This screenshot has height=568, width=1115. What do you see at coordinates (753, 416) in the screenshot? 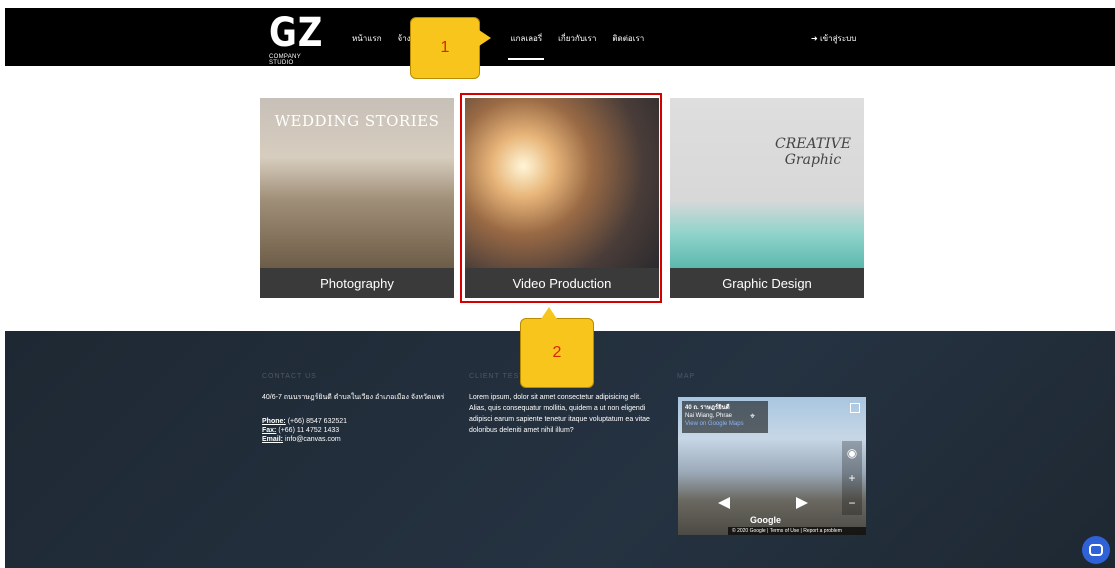
I see `map-pin-icon: ⌖` at bounding box center [753, 416].